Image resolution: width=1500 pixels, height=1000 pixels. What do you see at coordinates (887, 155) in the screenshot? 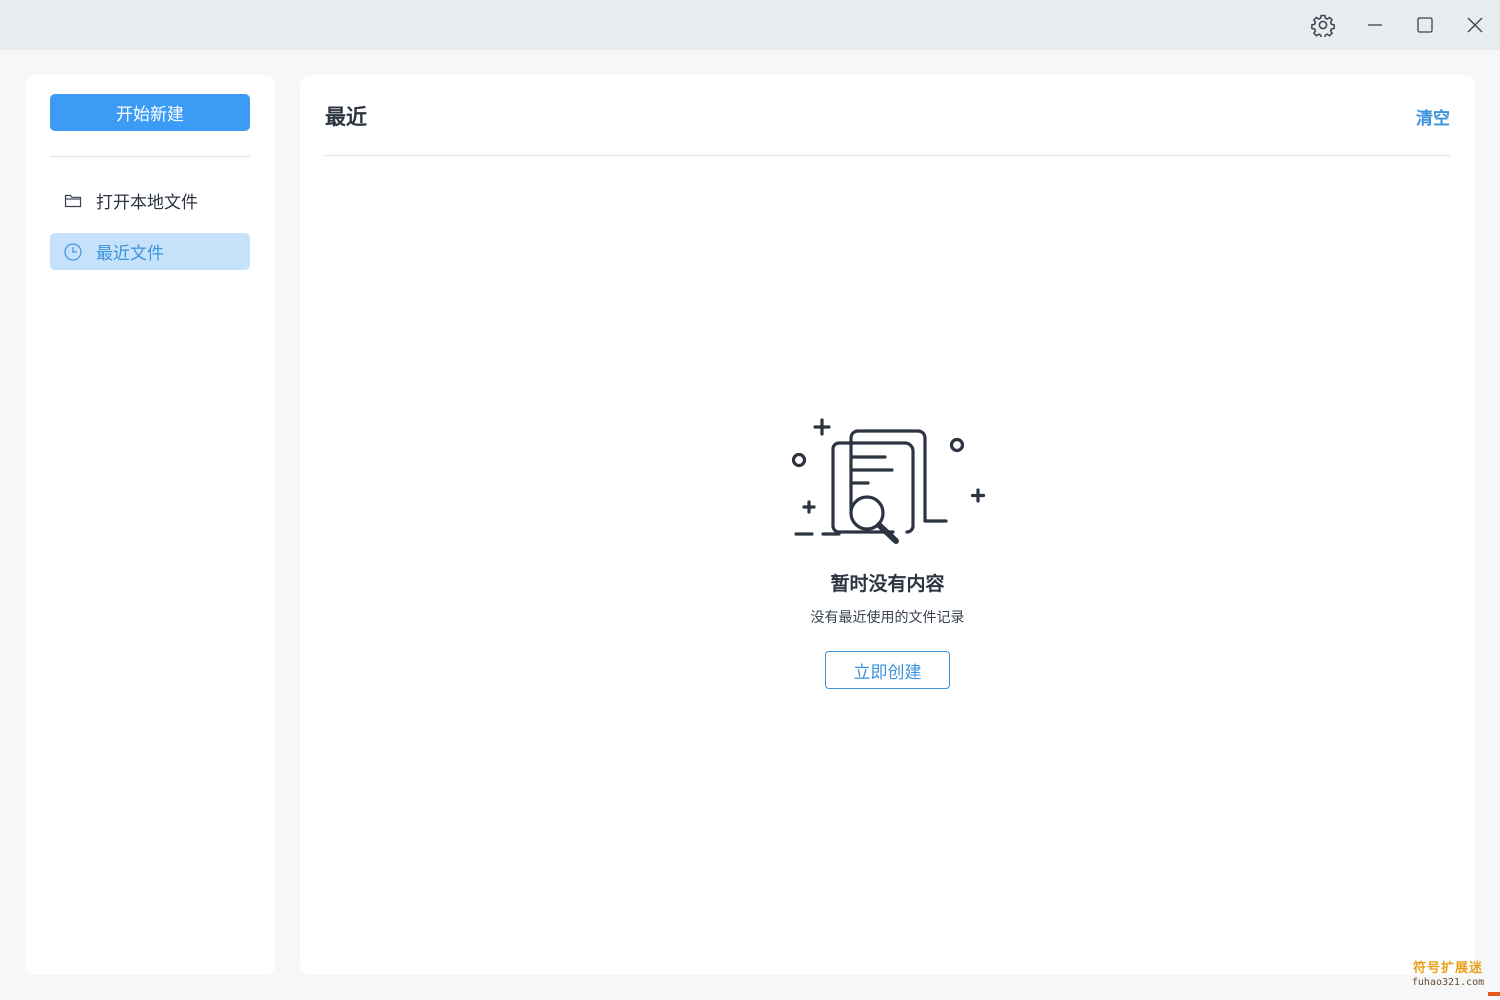
I see `header-divider` at bounding box center [887, 155].